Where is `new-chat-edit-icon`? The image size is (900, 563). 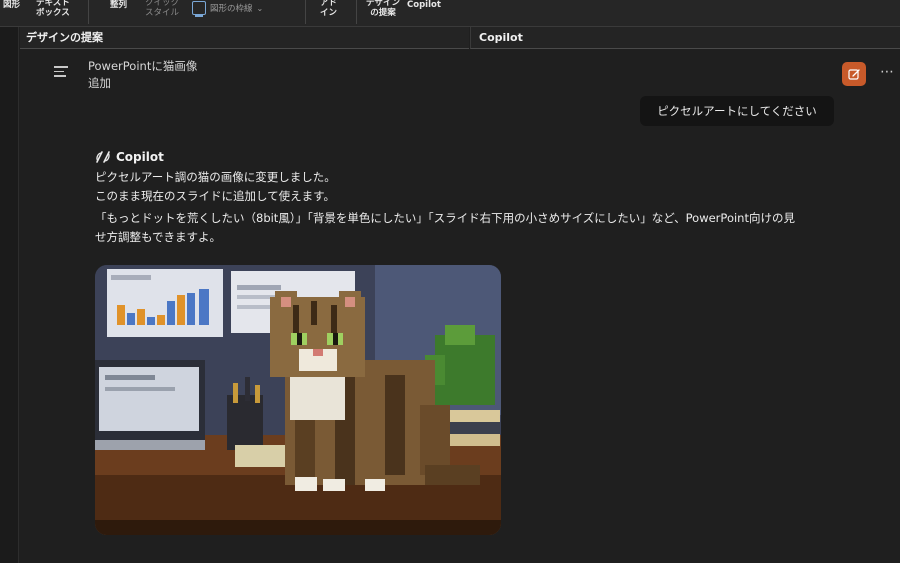 new-chat-edit-icon is located at coordinates (853, 74).